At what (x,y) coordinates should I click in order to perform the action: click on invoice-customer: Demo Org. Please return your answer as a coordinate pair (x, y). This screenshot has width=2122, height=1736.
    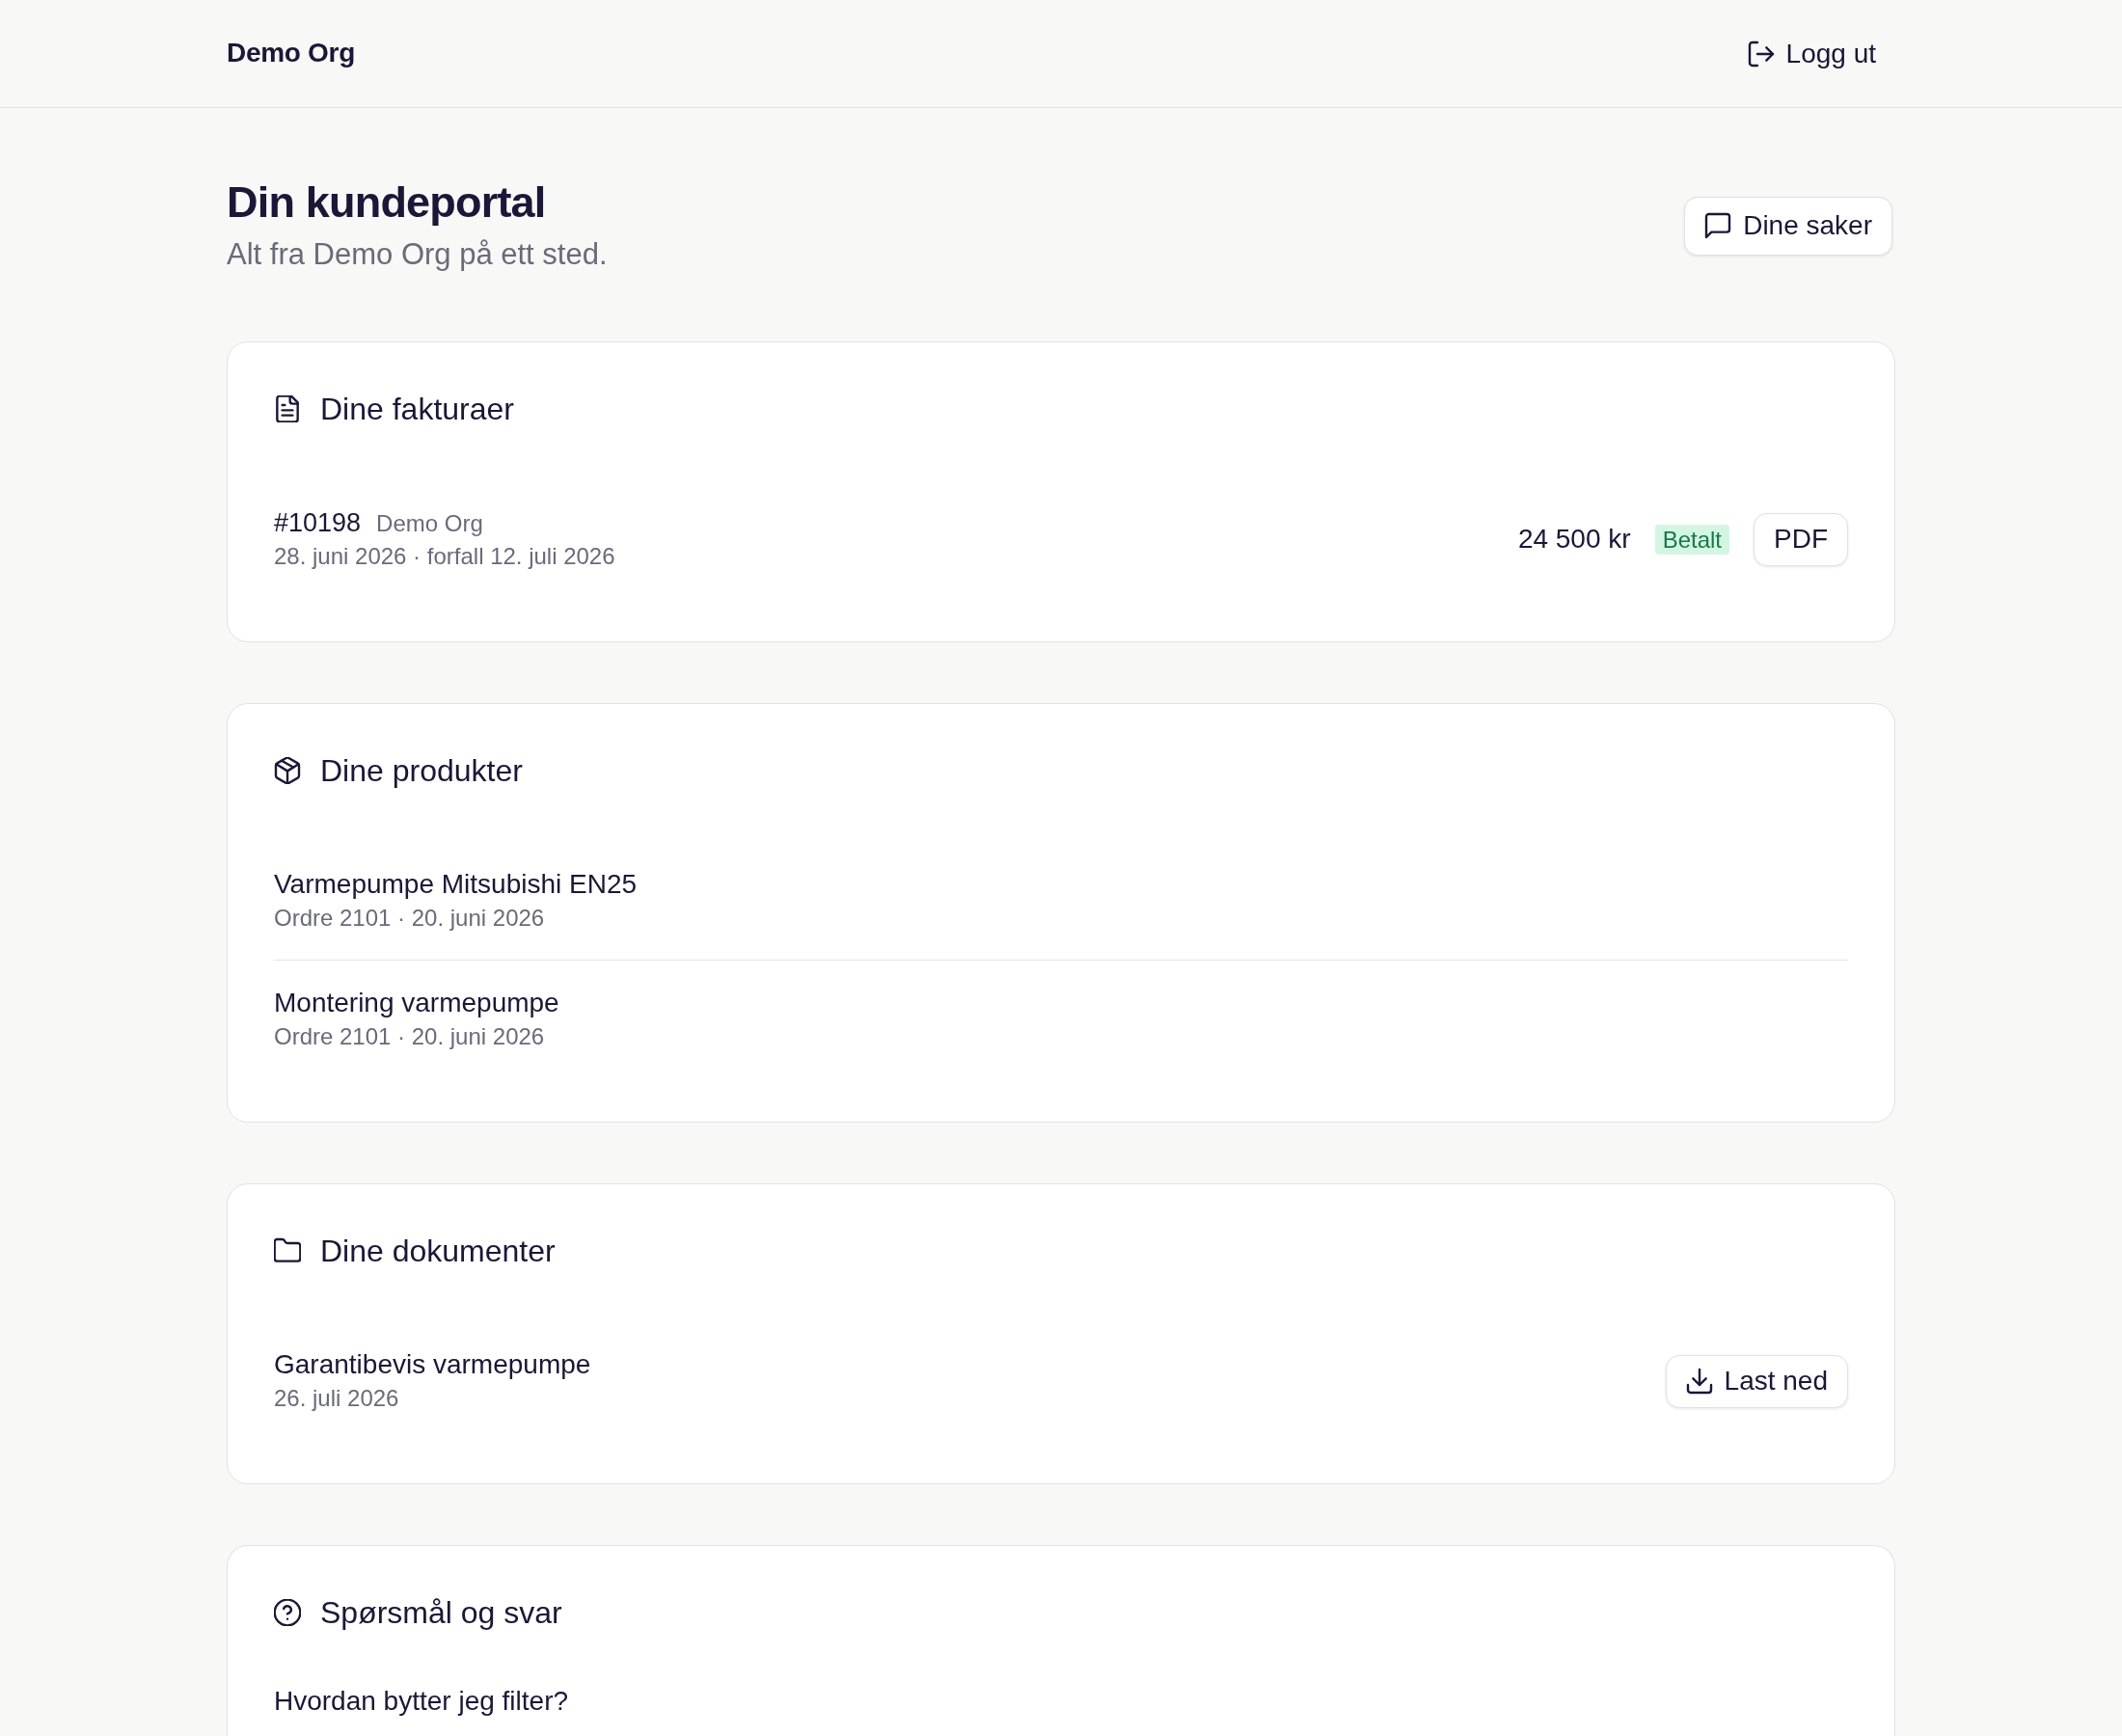
    Looking at the image, I should click on (430, 523).